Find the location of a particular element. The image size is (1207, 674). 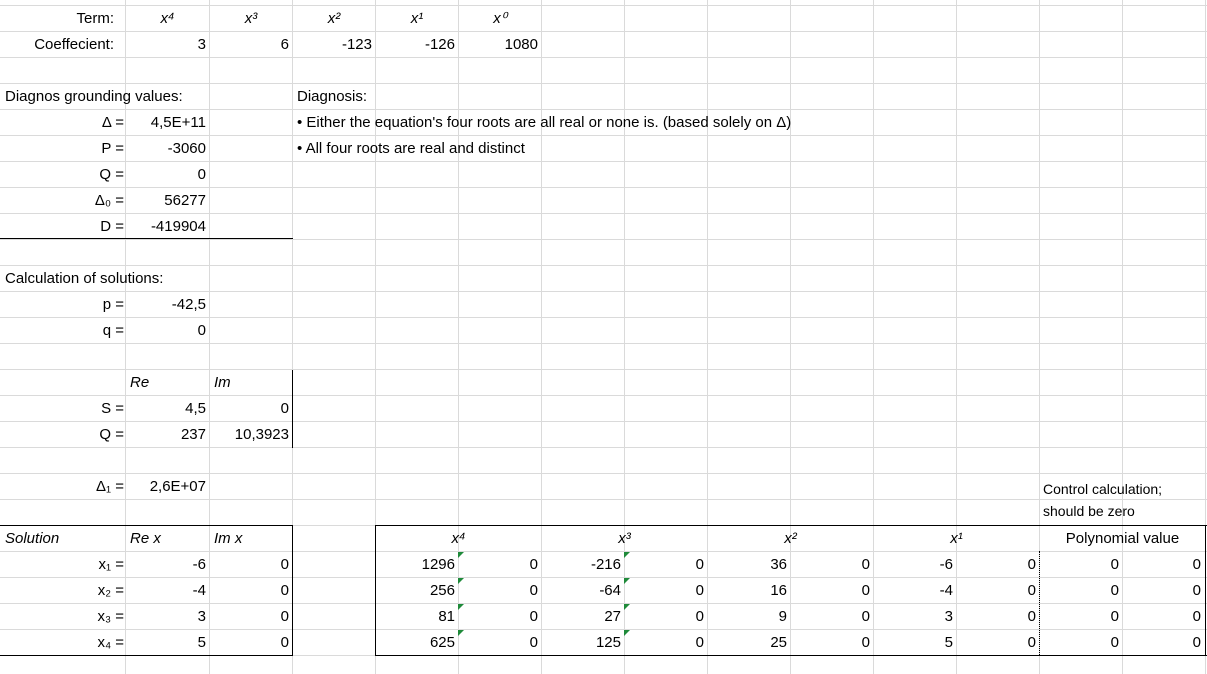

p-value: -42,5 is located at coordinates (166, 305).